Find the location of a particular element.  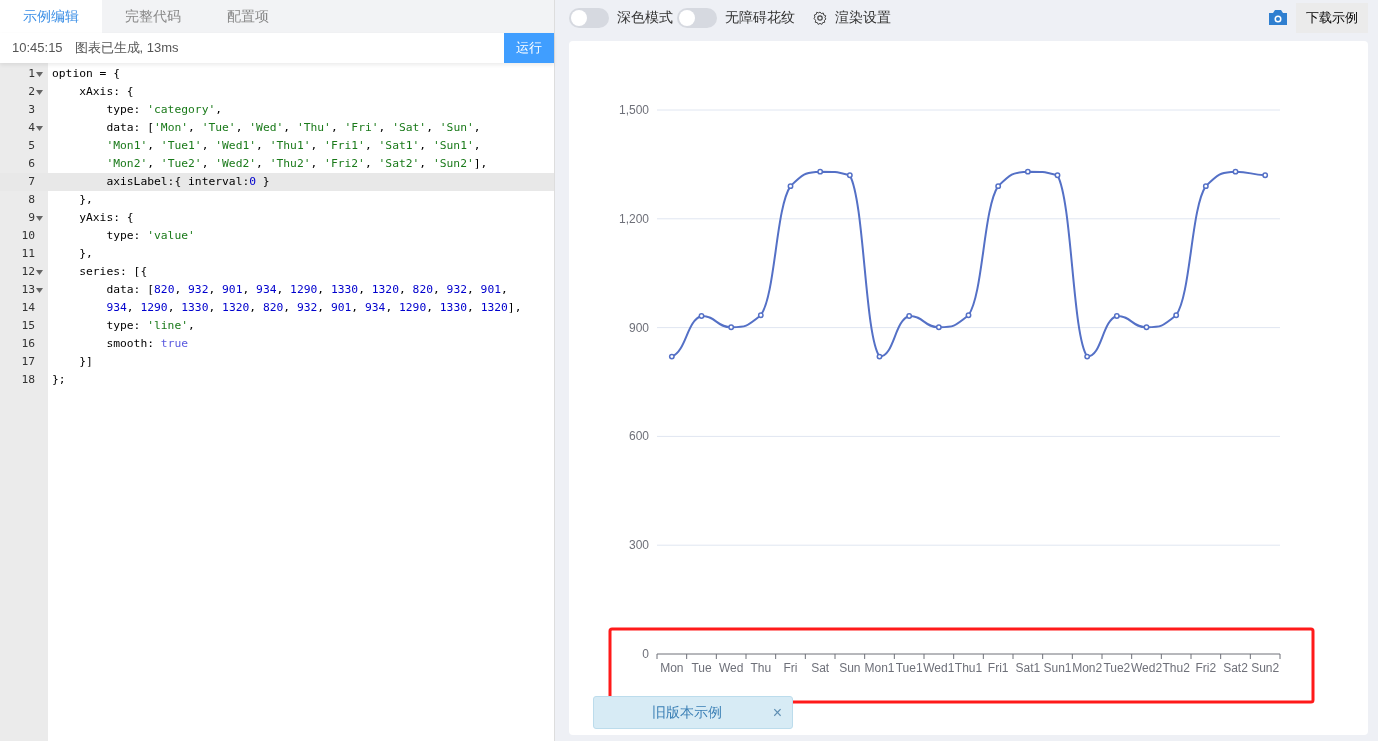

y-axis-label: 0 is located at coordinates (645, 654).